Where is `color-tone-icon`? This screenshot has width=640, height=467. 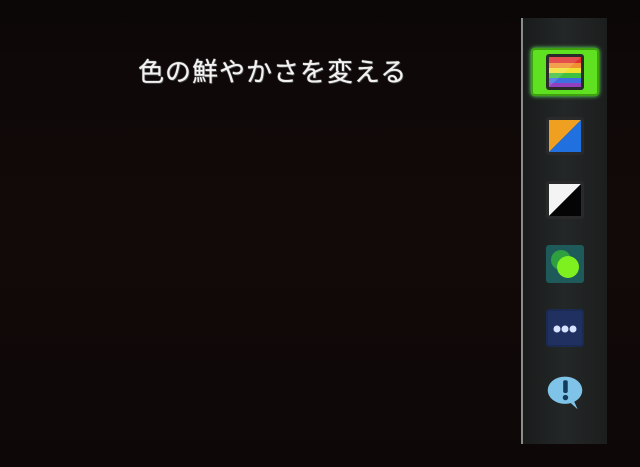 color-tone-icon is located at coordinates (565, 136).